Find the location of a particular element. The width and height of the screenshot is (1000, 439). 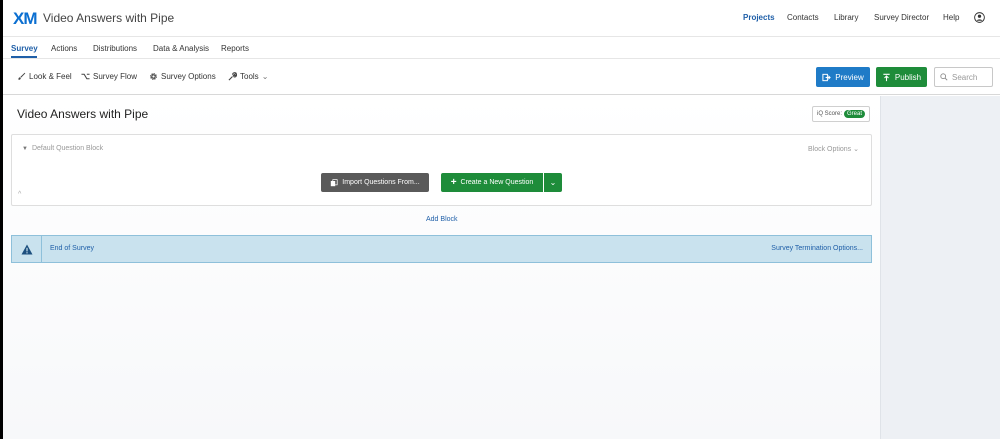

warning-icon is located at coordinates (26, 249).